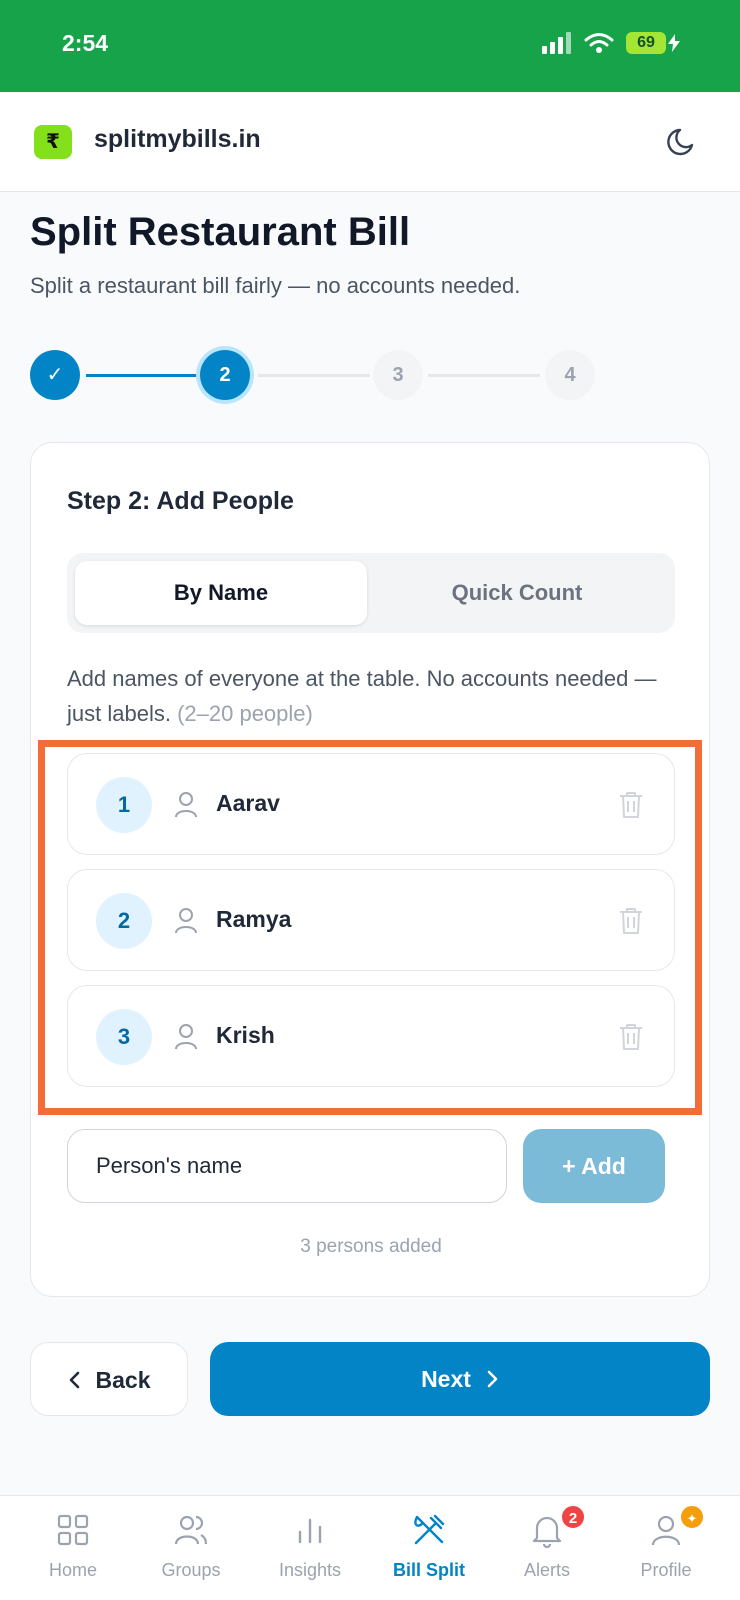  I want to click on bar-chart-icon, so click(310, 1531).